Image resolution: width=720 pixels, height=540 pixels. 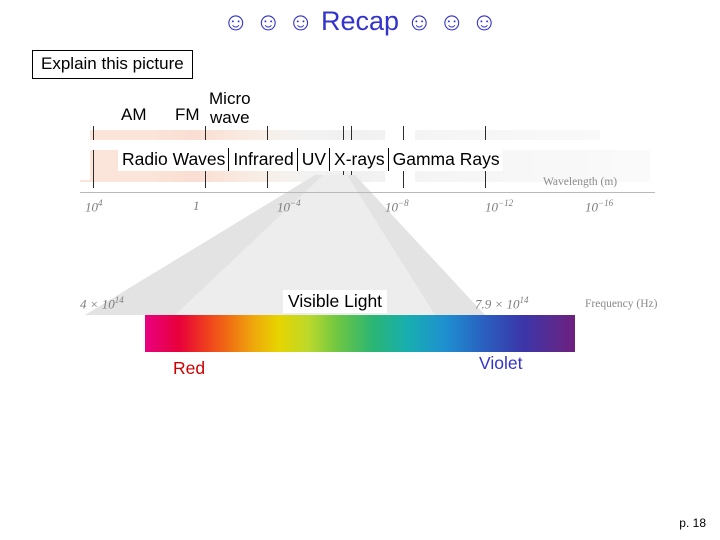 I want to click on wavelength-tick-0: 104, so click(x=94, y=206).